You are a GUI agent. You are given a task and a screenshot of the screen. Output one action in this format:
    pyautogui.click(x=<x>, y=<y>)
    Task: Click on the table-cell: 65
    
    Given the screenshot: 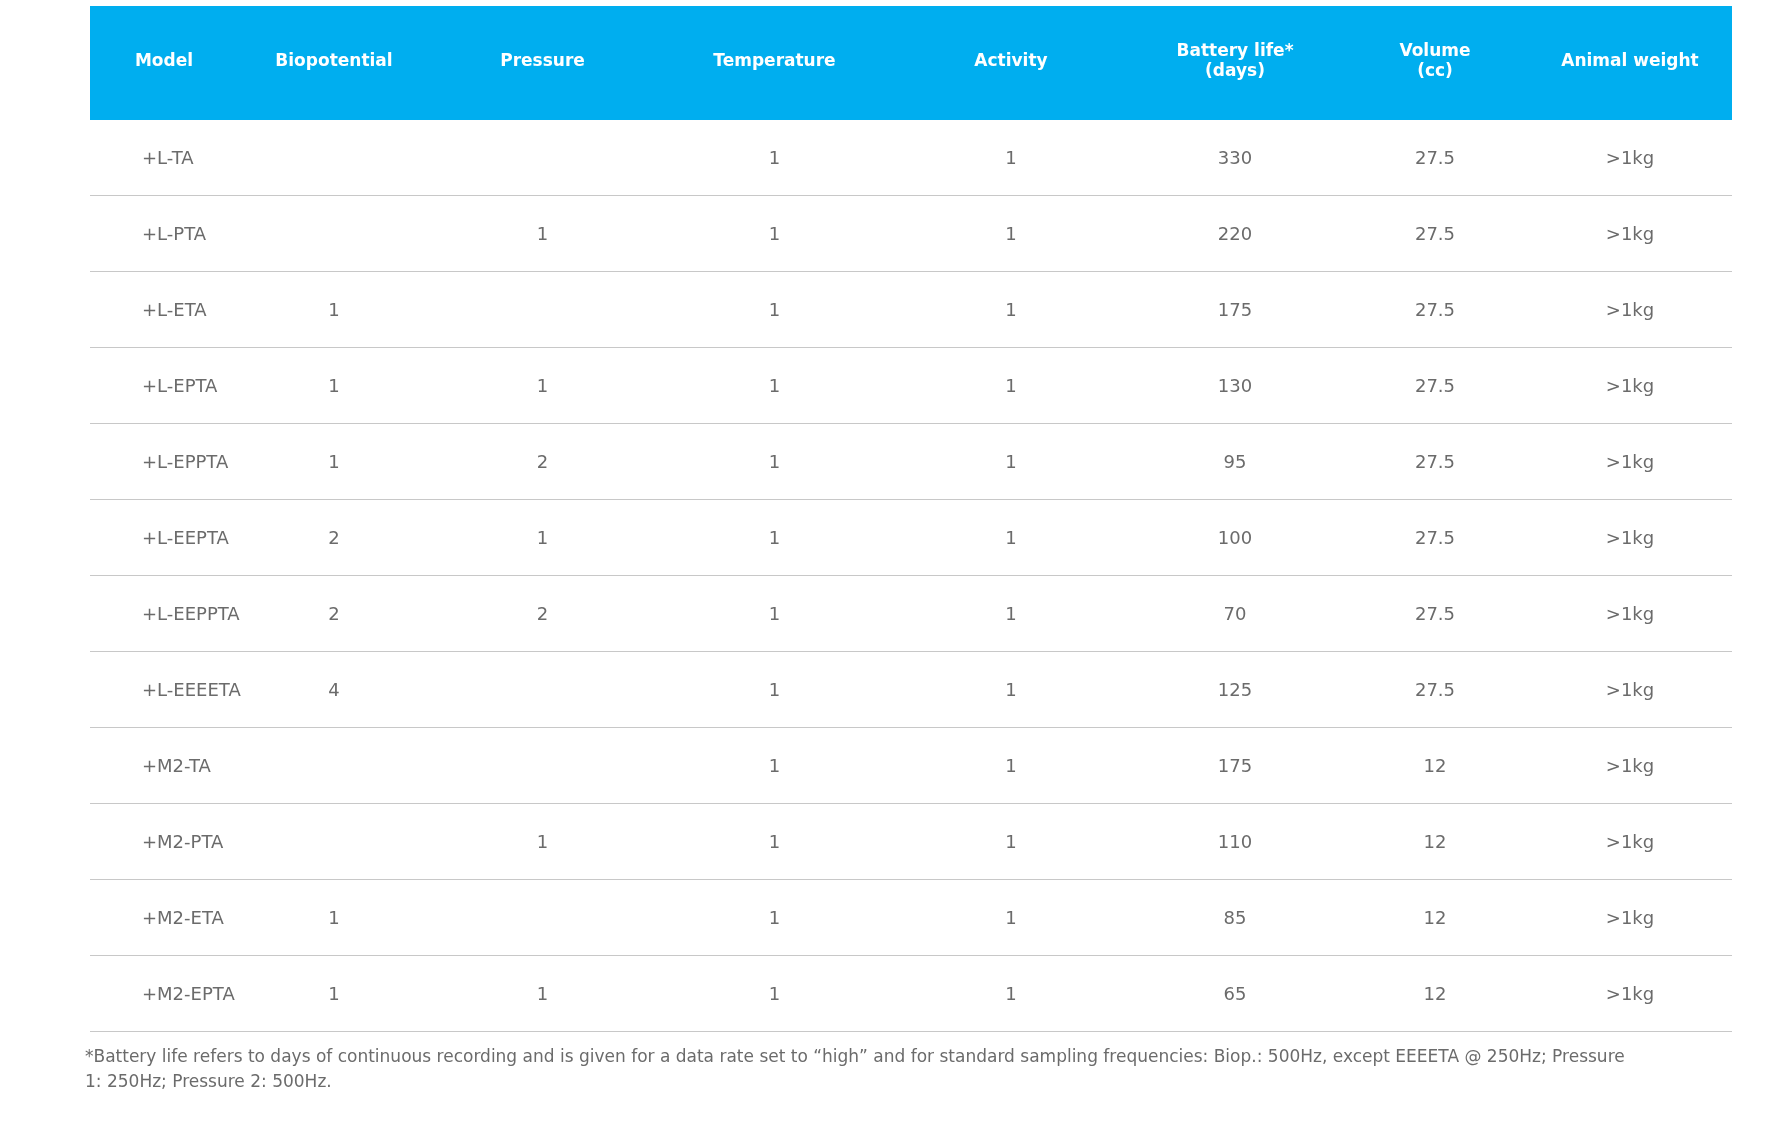 What is the action you would take?
    pyautogui.click(x=1235, y=993)
    